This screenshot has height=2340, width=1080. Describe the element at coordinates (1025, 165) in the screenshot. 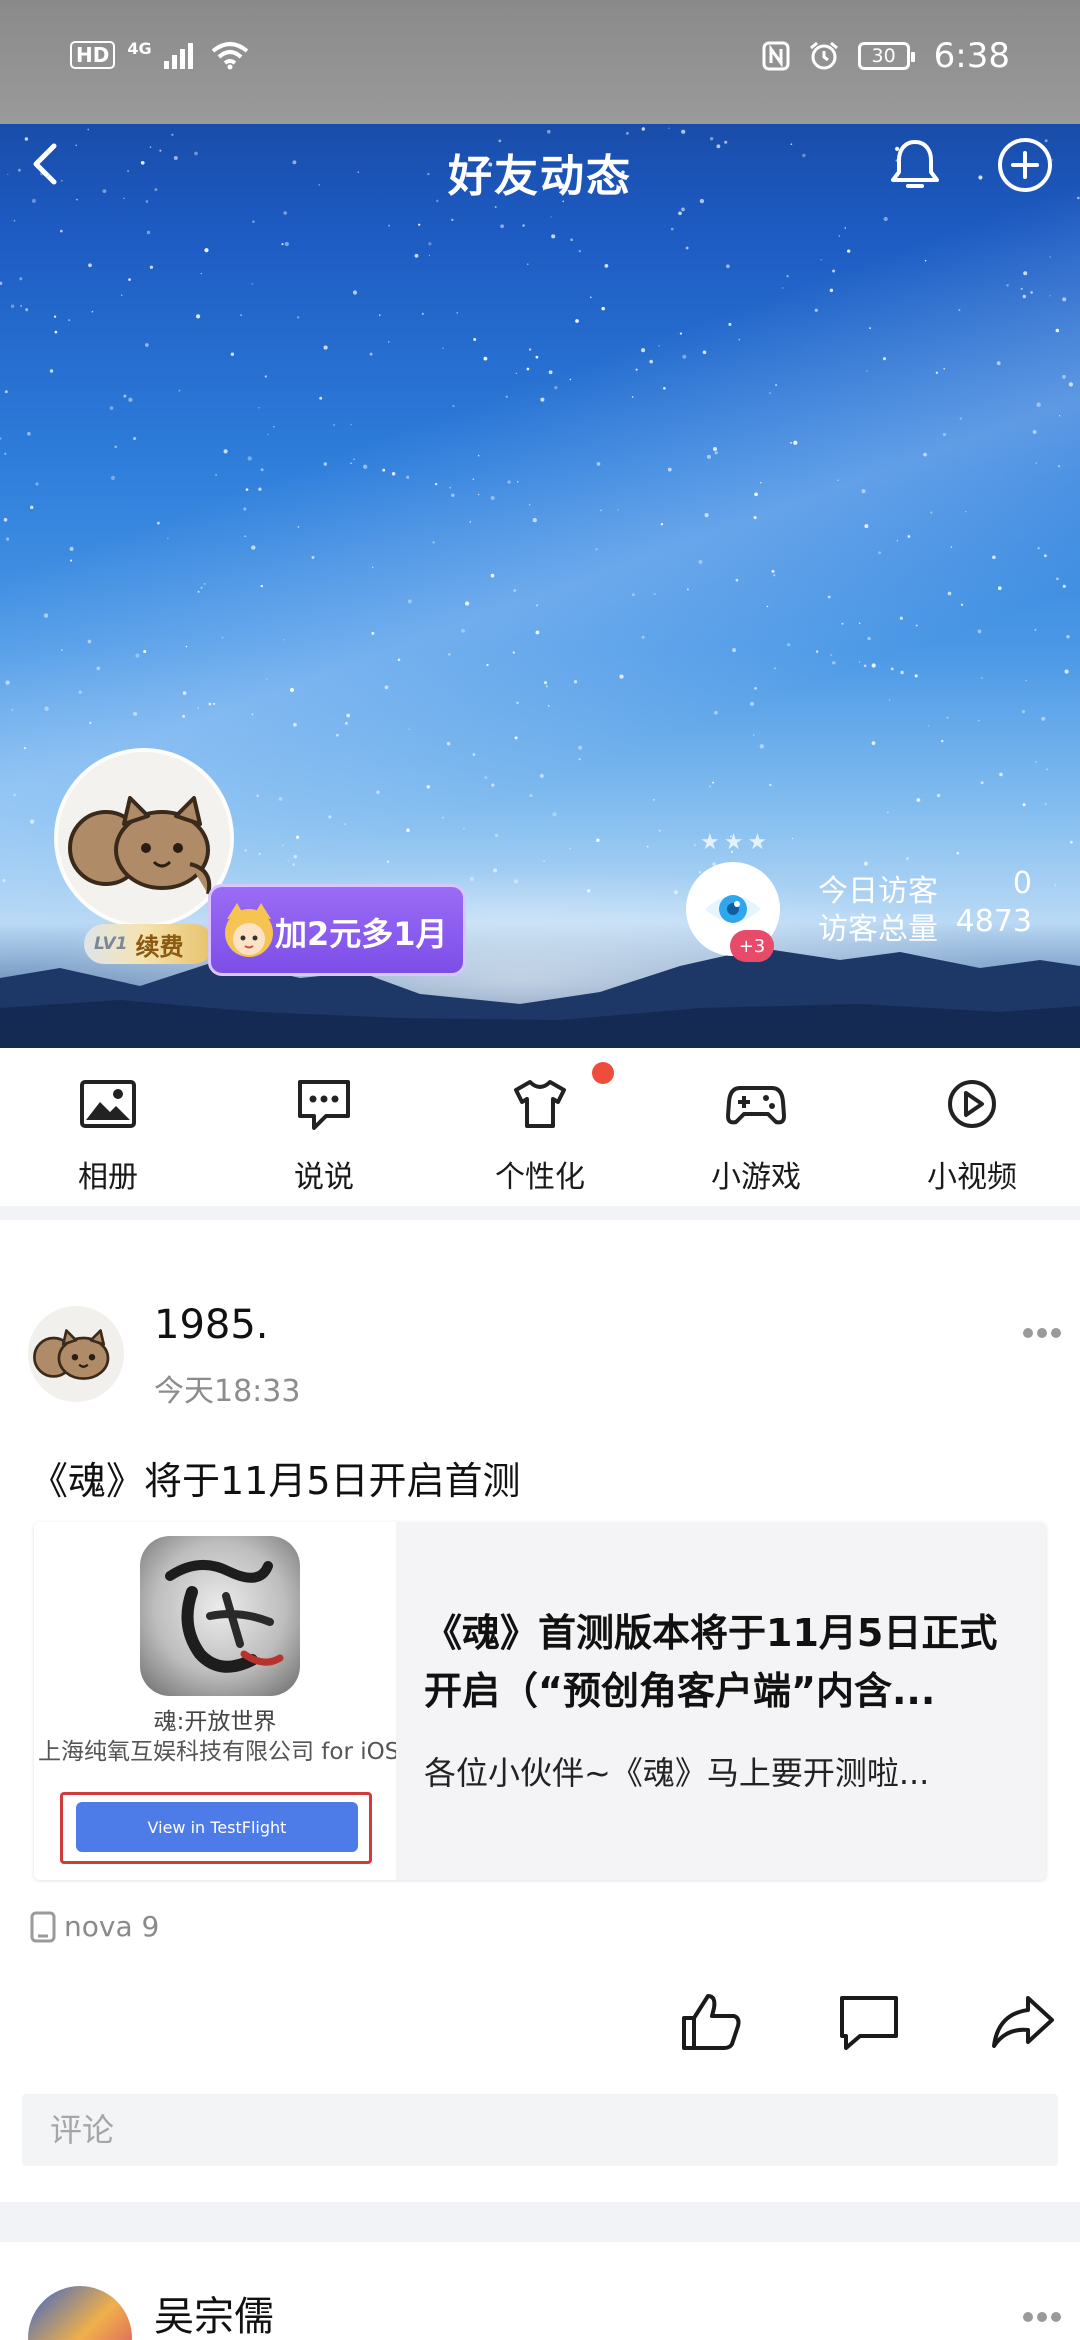

I see `add-circle-icon` at that location.